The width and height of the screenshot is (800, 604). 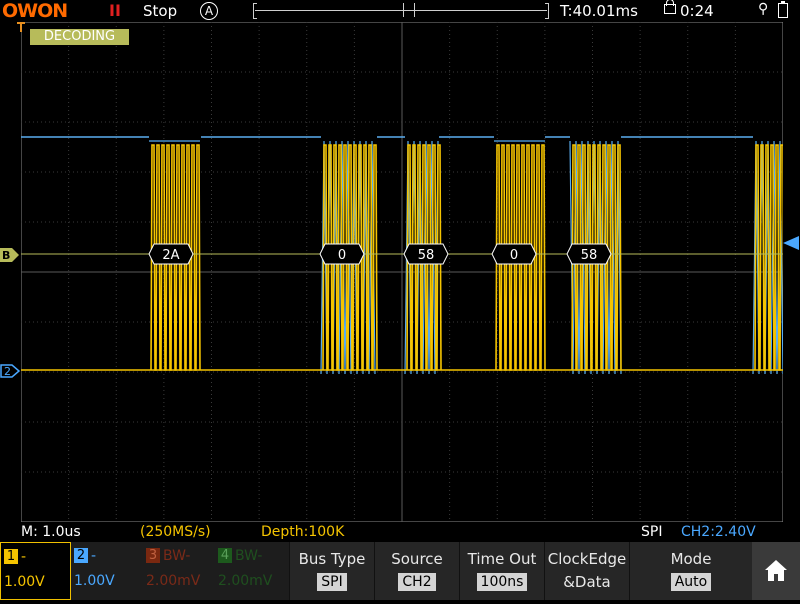 I want to click on clock-edge-value: &Data, so click(x=587, y=582).